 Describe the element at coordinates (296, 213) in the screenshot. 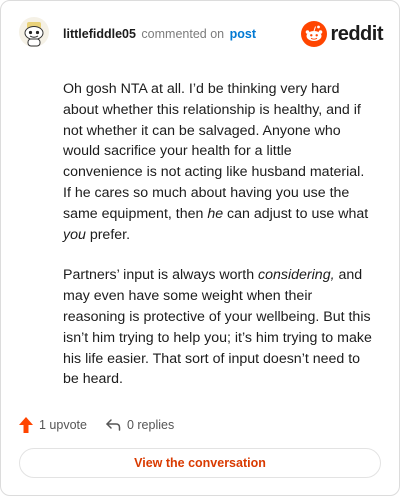

I see `comment-text: can adjust to use what` at that location.